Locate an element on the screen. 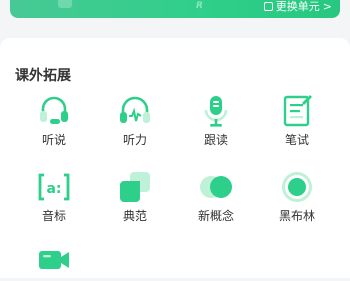 The height and width of the screenshot is (281, 350). record-icon is located at coordinates (297, 187).